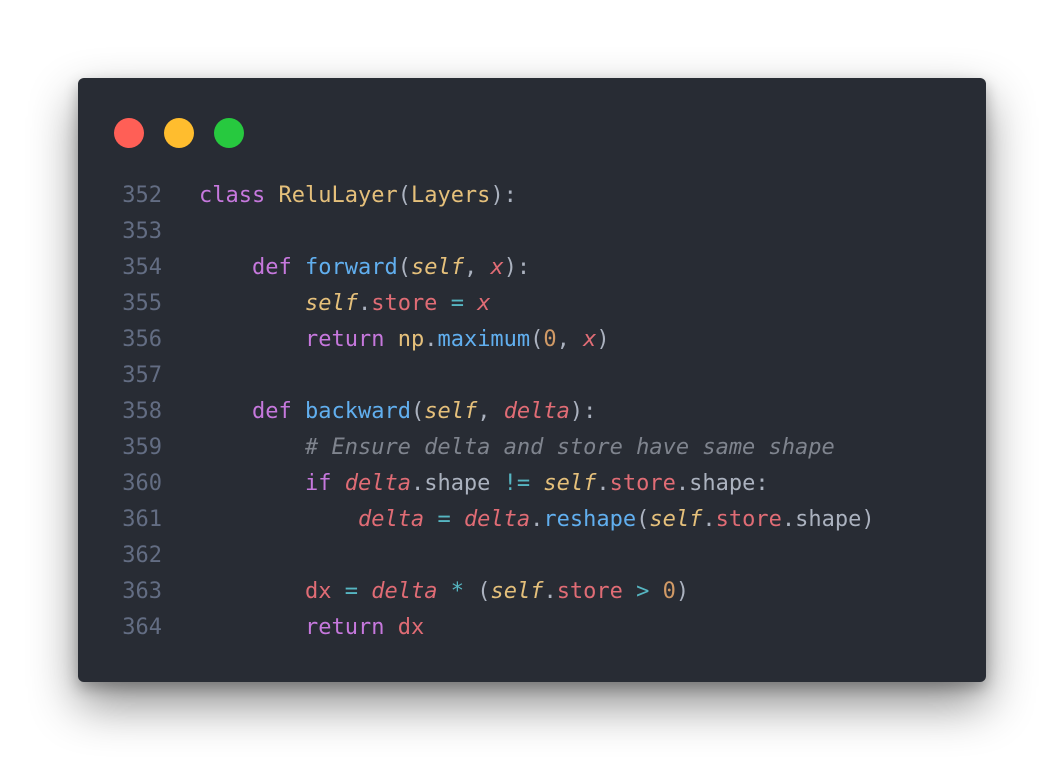 The height and width of the screenshot is (760, 1064). Describe the element at coordinates (643, 591) in the screenshot. I see `code-token: >` at that location.